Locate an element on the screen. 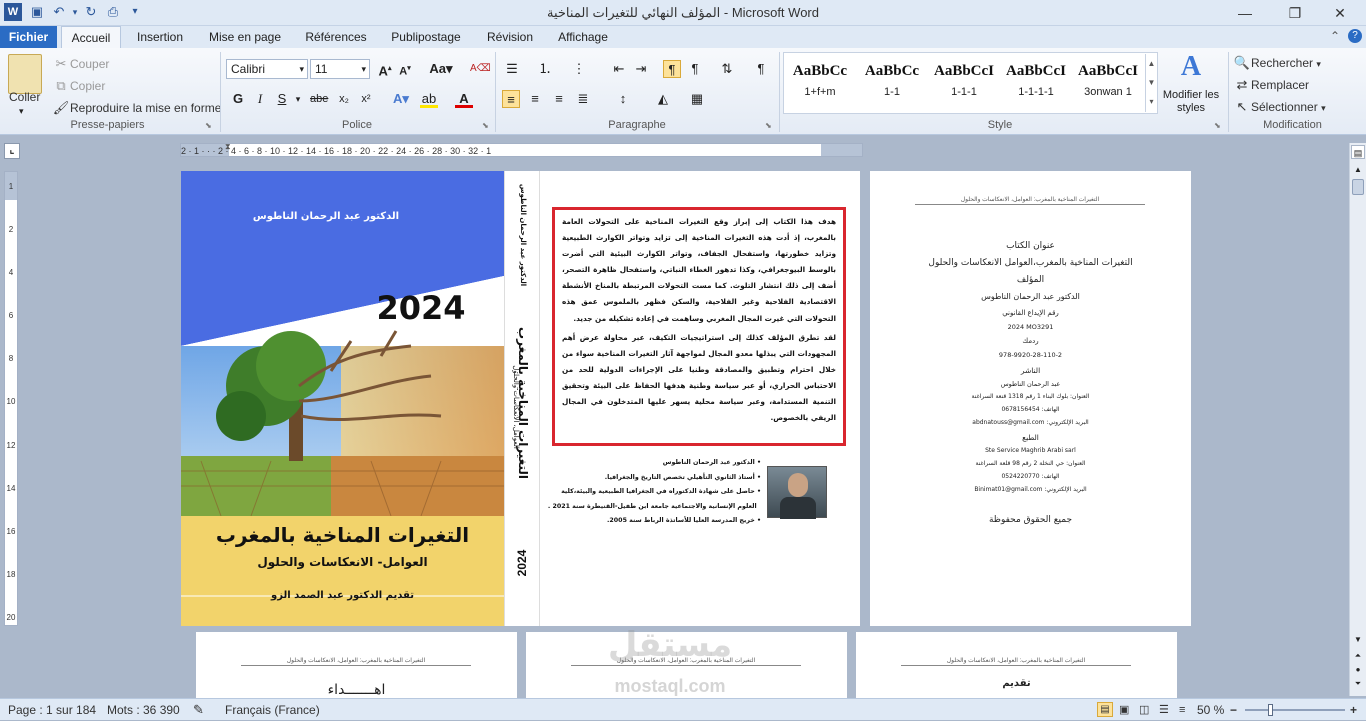  paragraph-launcher-icon: ⬊ is located at coordinates (768, 125).